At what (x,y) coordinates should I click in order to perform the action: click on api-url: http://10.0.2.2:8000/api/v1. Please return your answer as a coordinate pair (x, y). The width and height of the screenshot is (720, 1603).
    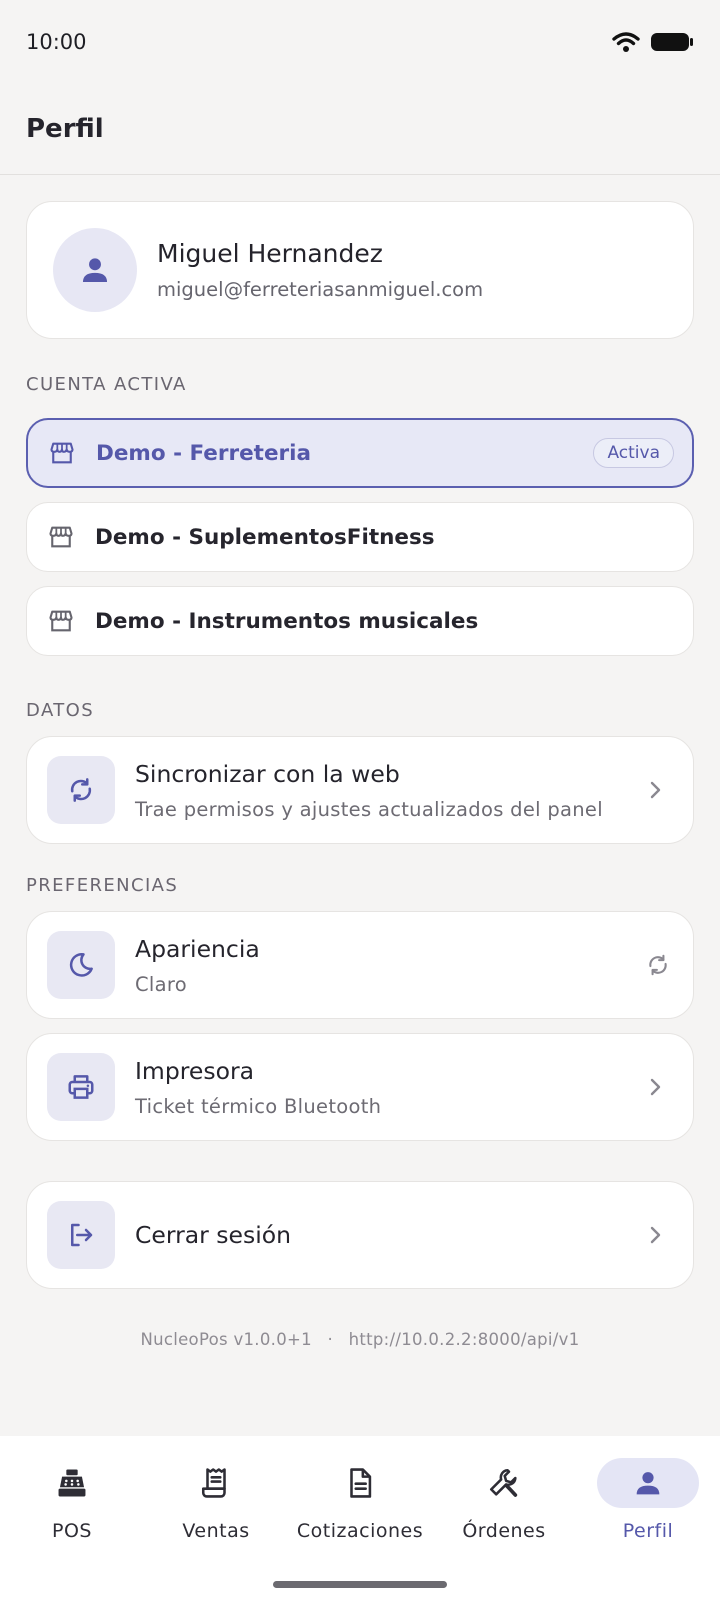
    Looking at the image, I should click on (464, 1339).